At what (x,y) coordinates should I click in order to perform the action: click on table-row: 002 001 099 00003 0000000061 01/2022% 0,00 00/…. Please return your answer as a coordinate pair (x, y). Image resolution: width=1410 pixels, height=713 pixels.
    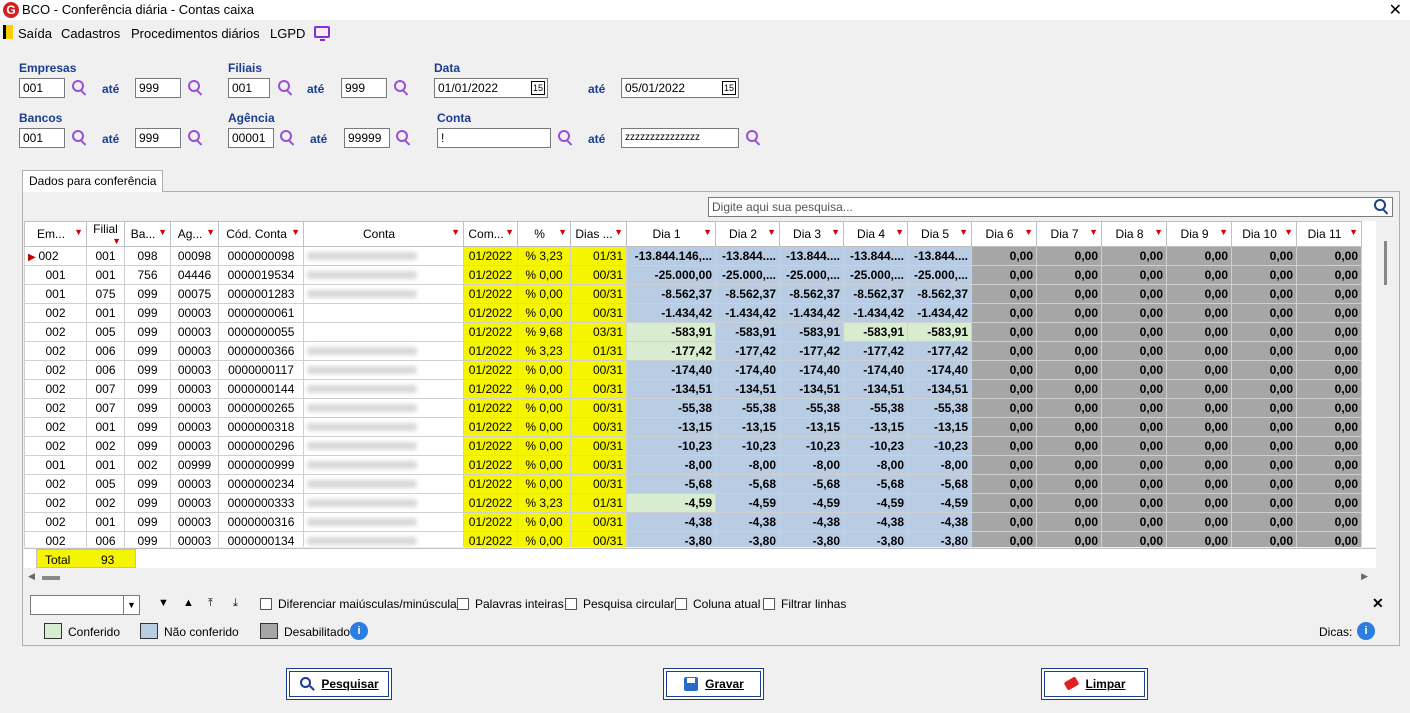
    Looking at the image, I should click on (693, 313).